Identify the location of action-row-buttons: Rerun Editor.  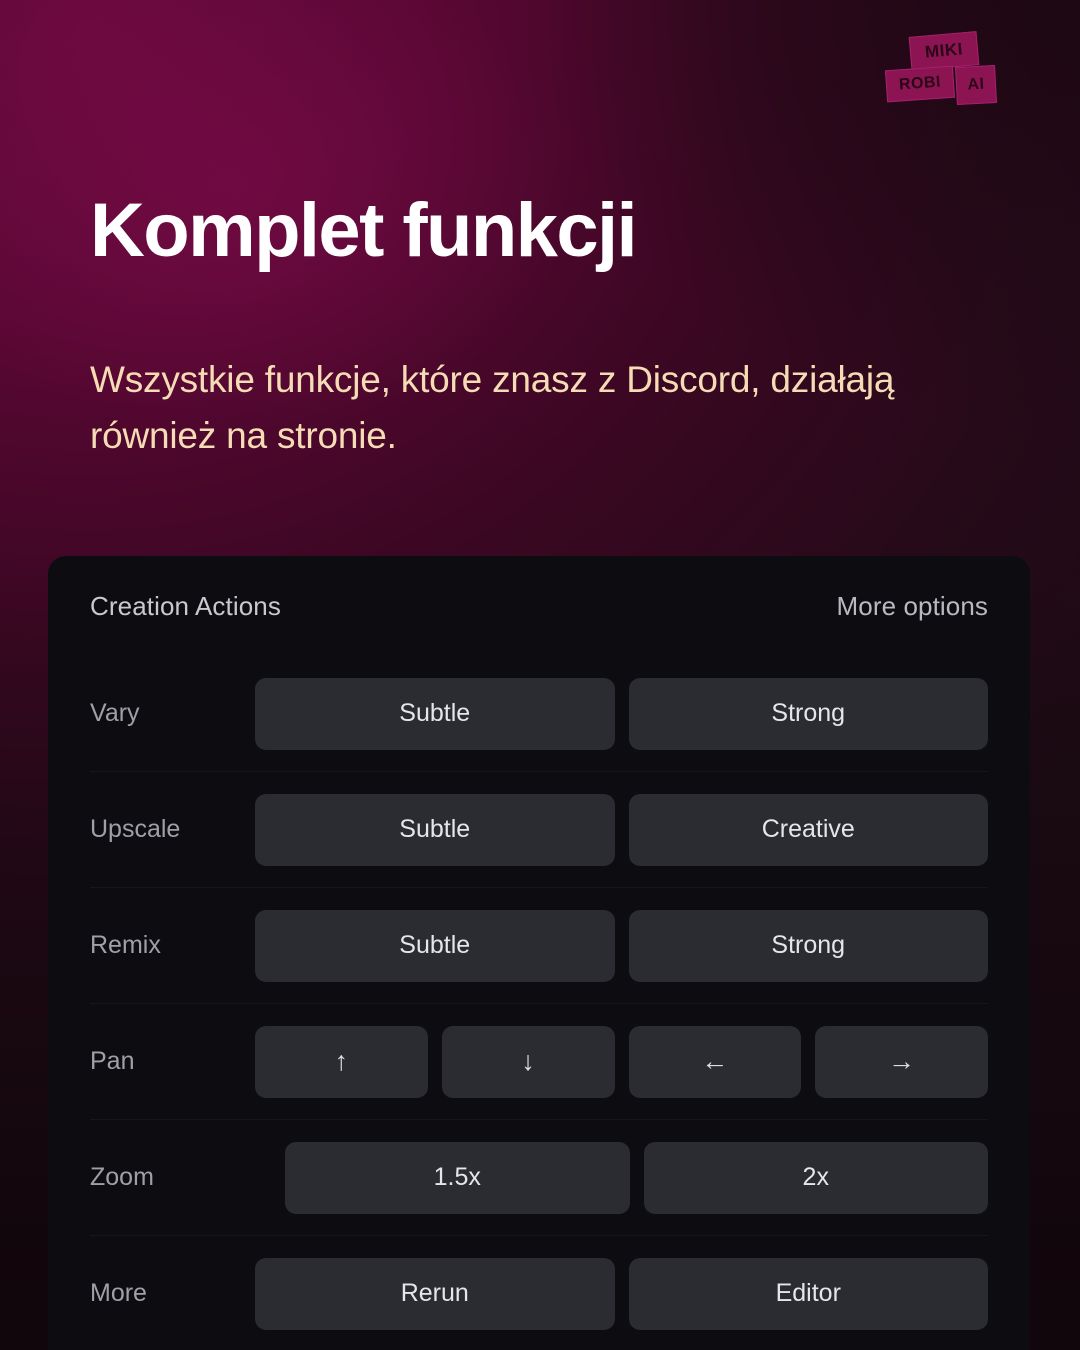
(621, 1293).